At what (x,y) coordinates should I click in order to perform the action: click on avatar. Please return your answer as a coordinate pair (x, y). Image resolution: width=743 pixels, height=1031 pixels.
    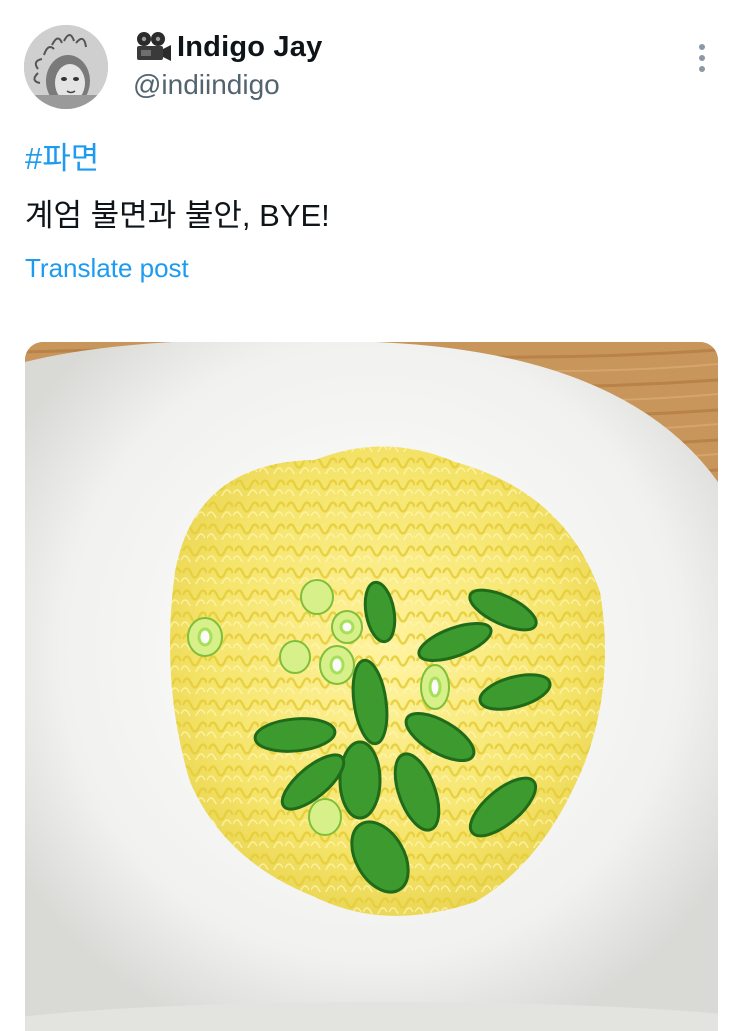
    Looking at the image, I should click on (66, 67).